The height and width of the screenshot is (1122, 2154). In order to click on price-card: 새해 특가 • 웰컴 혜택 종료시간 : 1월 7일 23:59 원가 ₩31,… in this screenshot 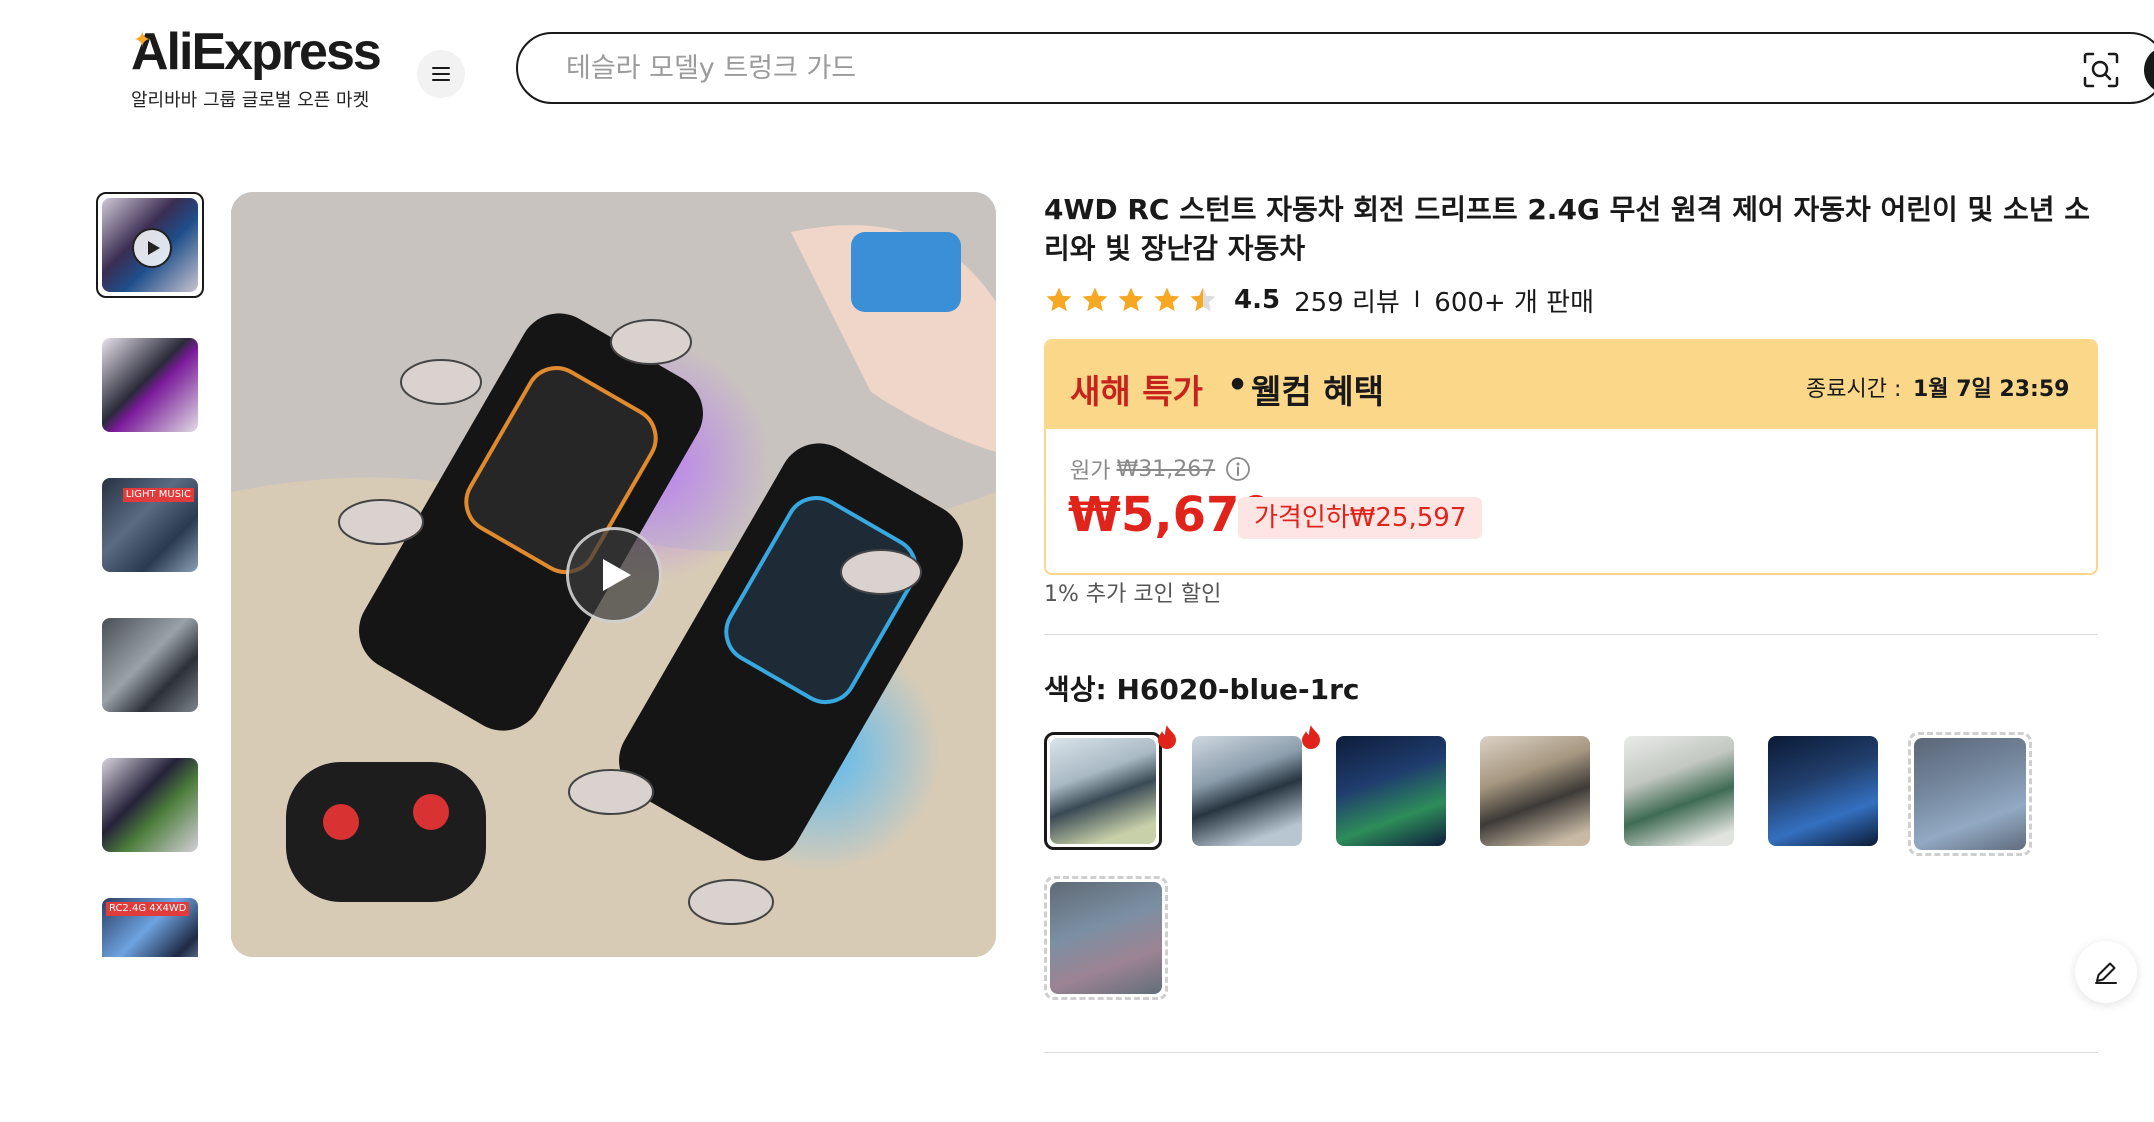, I will do `click(1571, 457)`.